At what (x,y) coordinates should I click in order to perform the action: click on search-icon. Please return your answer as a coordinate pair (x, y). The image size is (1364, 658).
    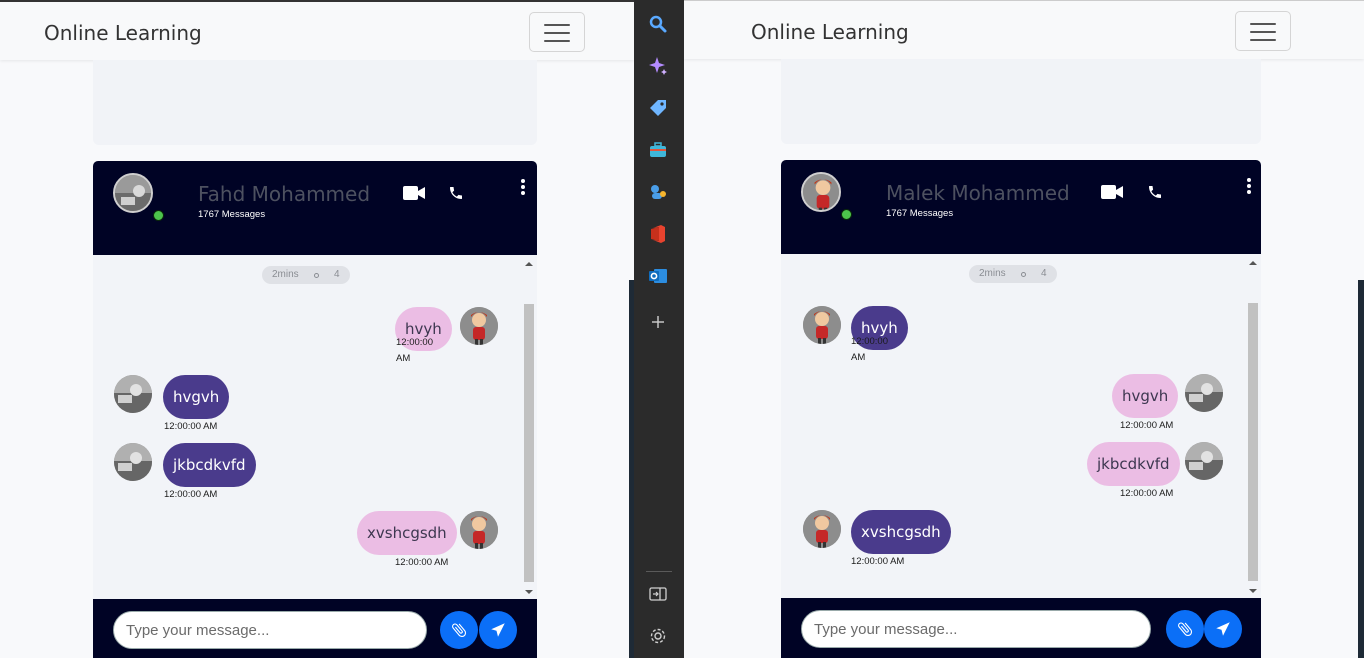
    Looking at the image, I should click on (658, 24).